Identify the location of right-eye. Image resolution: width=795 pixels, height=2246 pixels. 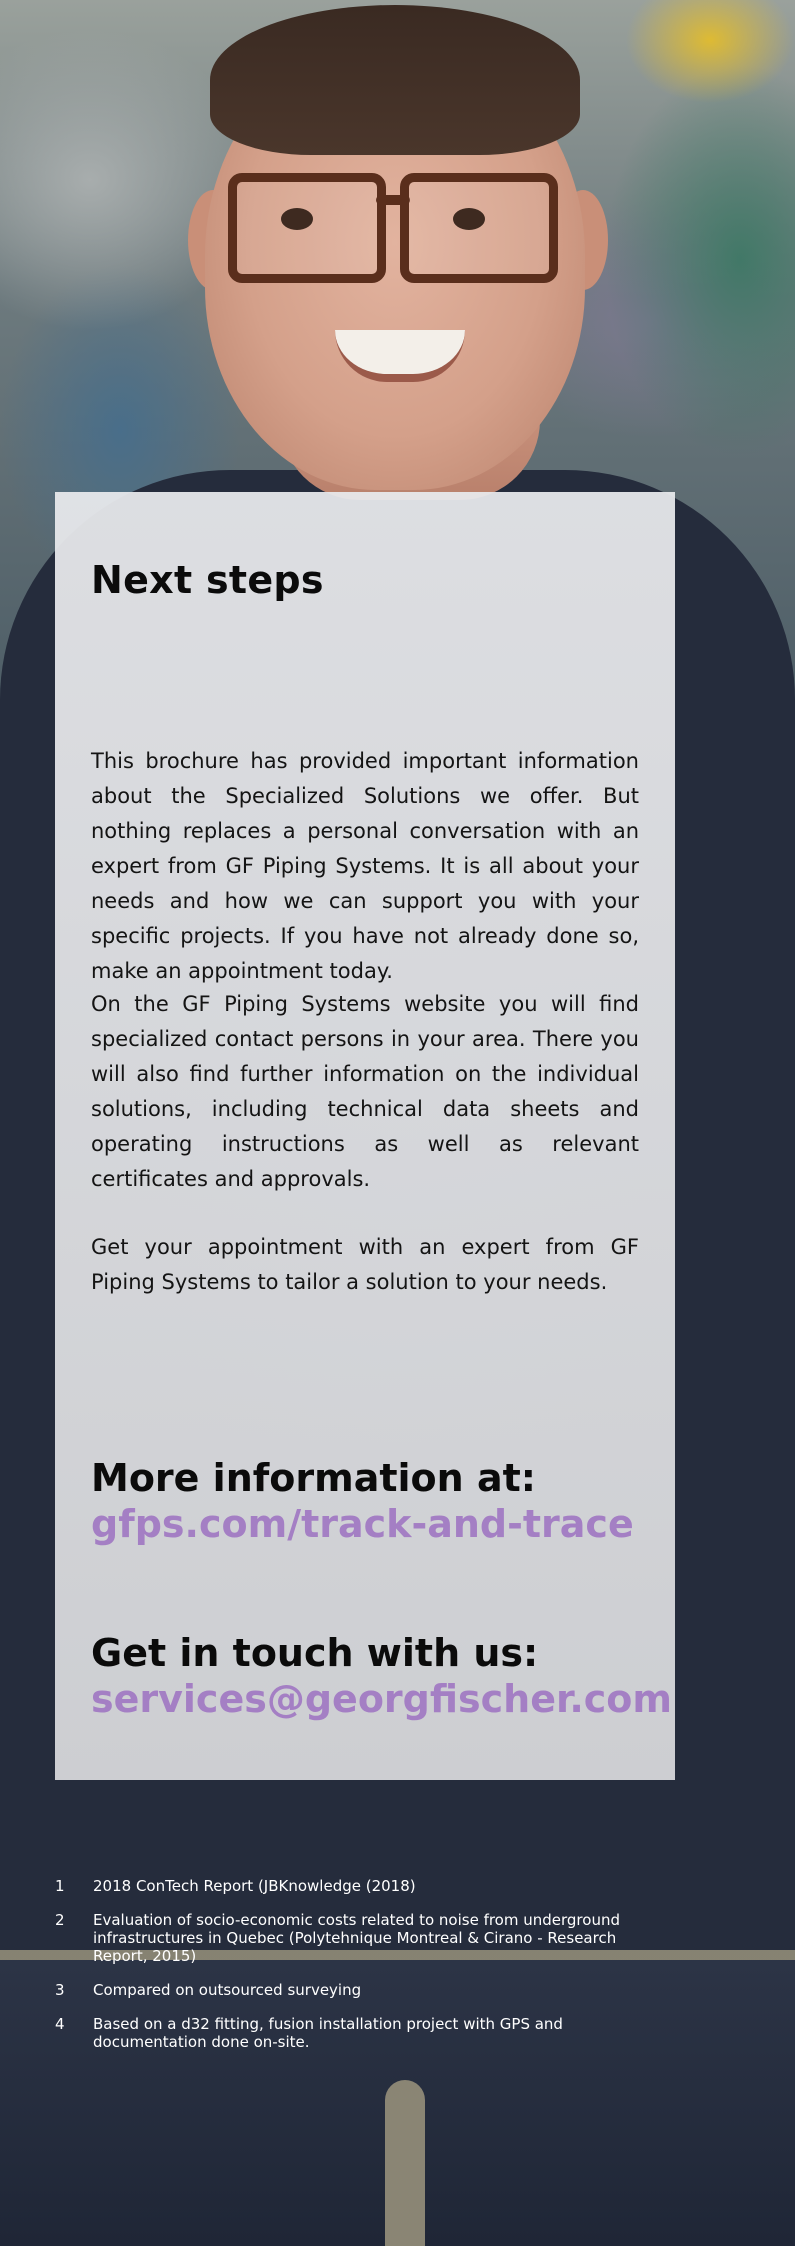
(469, 219).